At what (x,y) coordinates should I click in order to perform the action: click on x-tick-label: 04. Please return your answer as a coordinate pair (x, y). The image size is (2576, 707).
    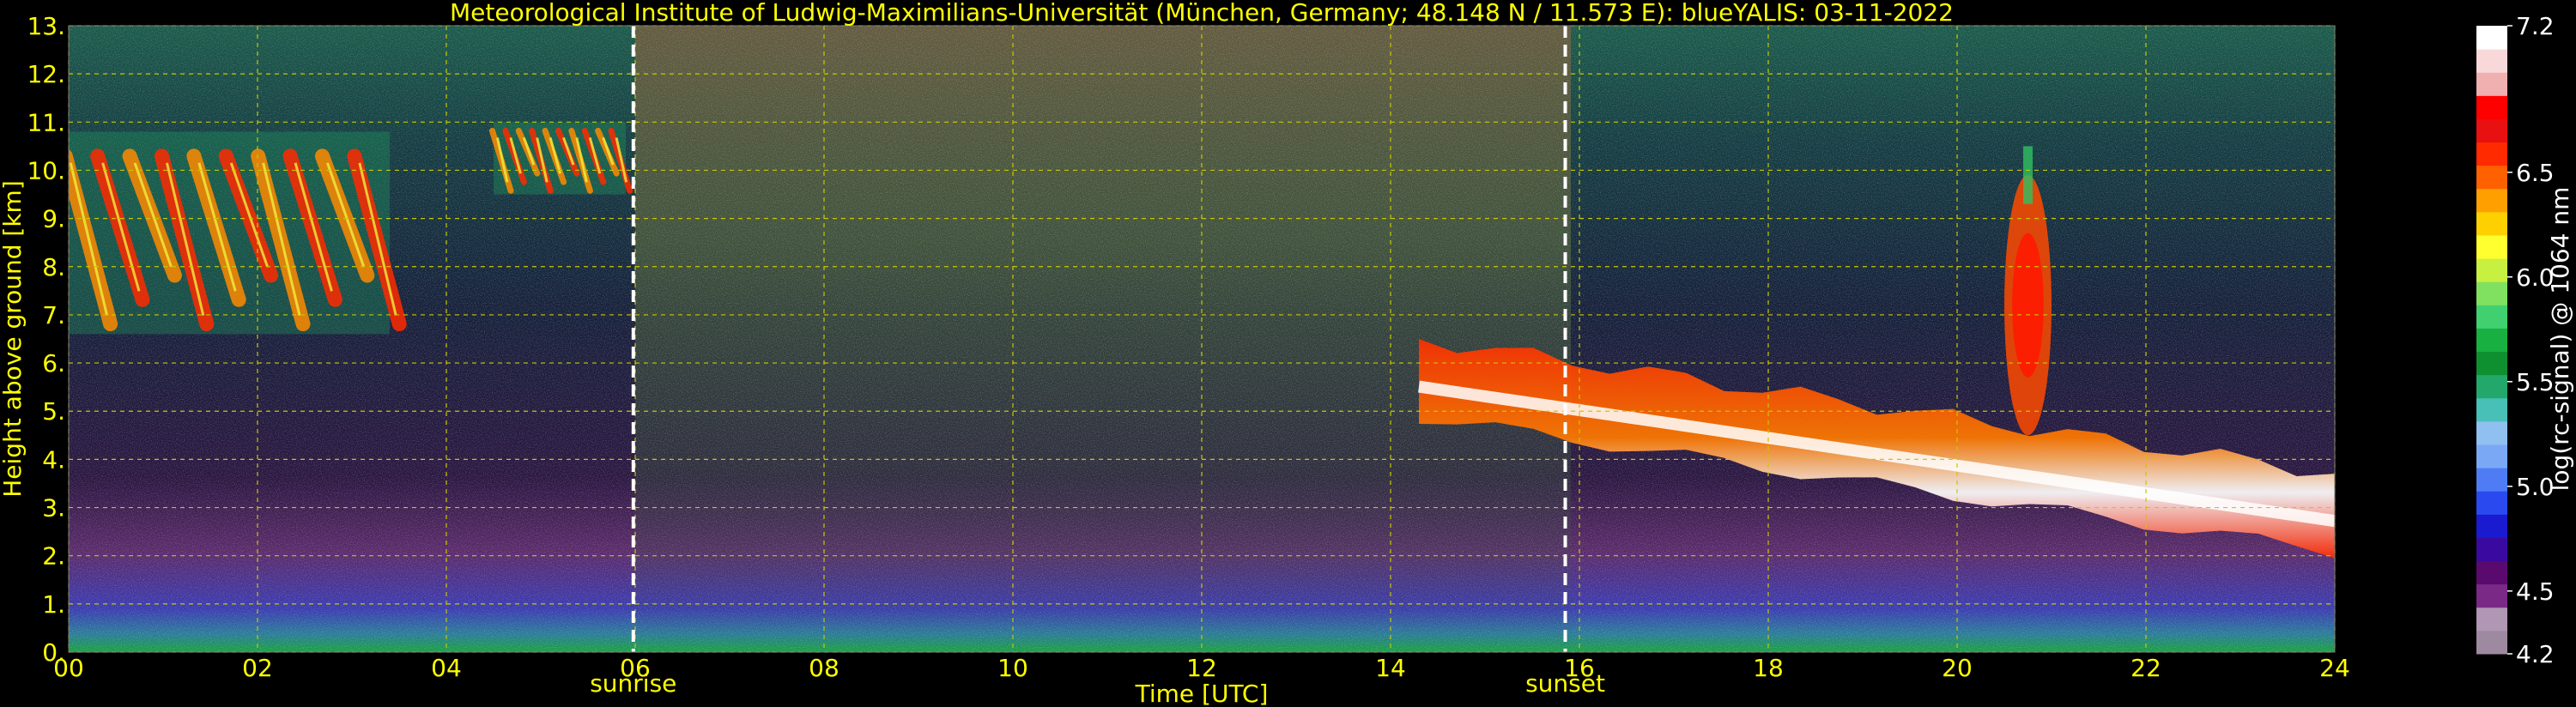
    Looking at the image, I should click on (446, 668).